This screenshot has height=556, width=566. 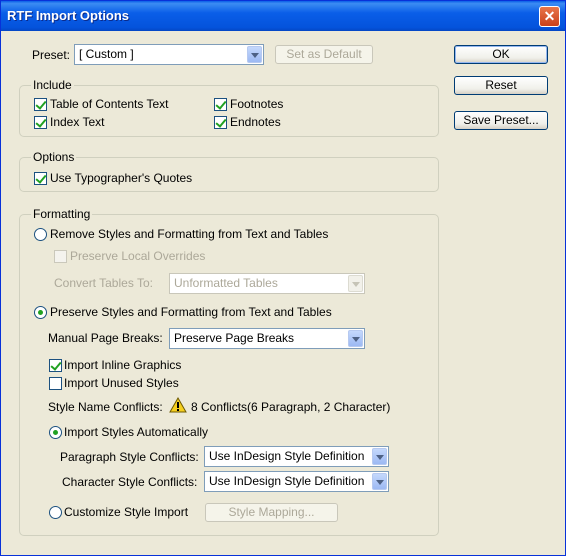 I want to click on import-styles-automatically-label: Import Styles Automatically, so click(x=136, y=432).